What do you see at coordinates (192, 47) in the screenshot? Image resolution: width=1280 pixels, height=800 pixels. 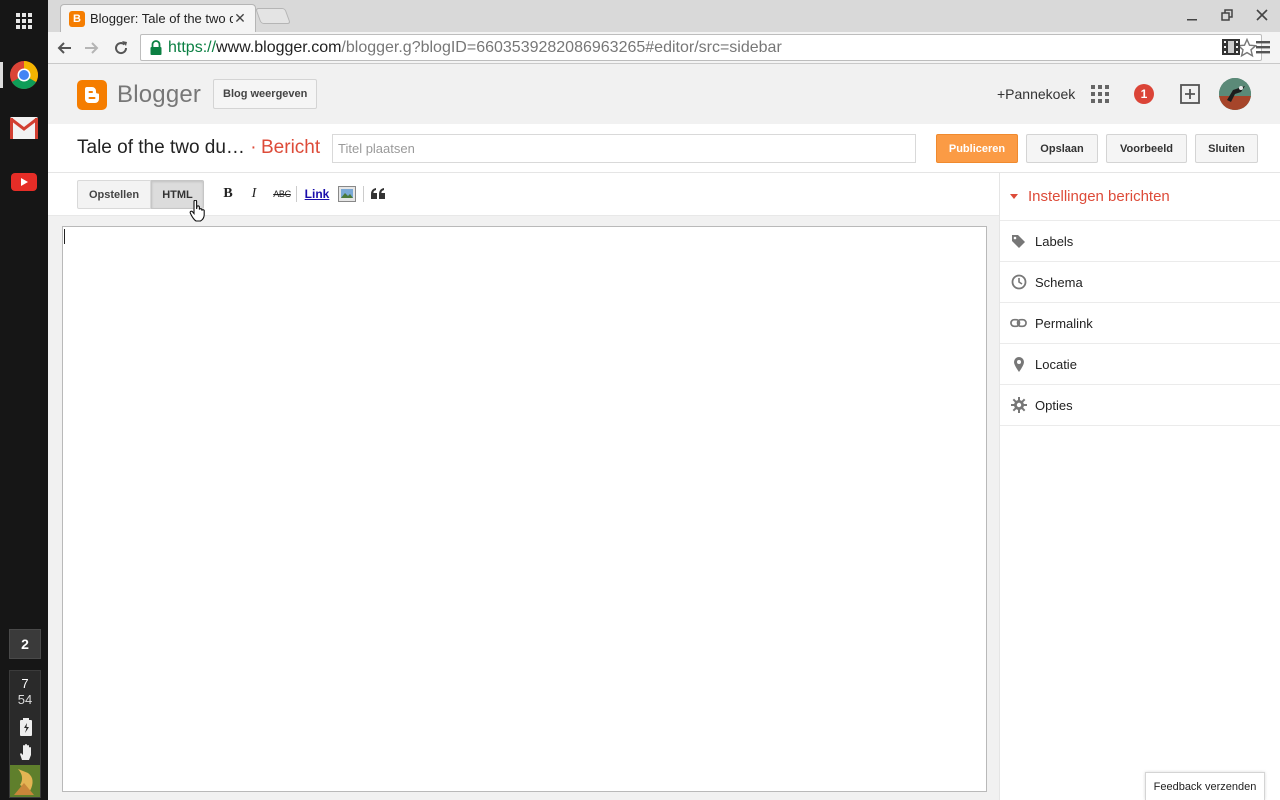 I see `url-scheme: https://` at bounding box center [192, 47].